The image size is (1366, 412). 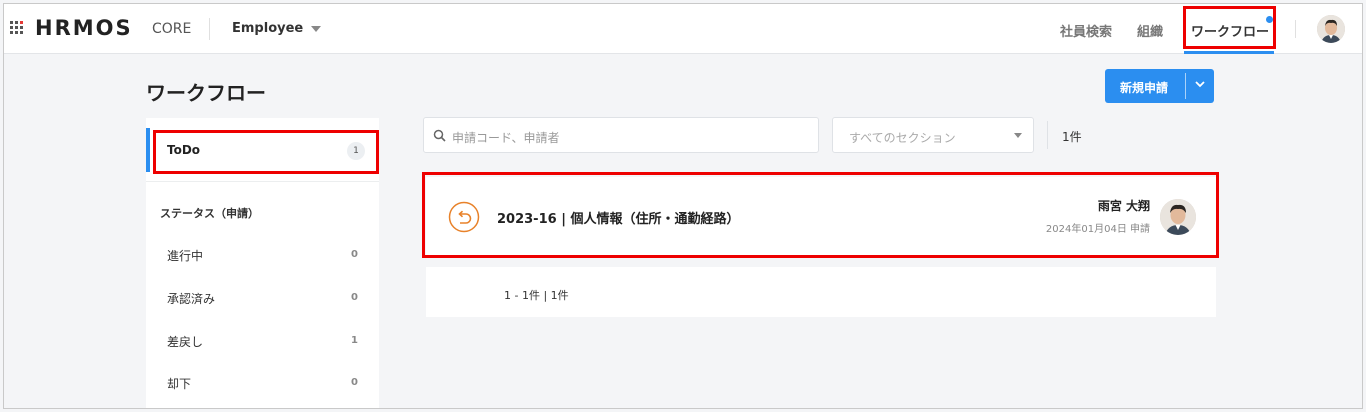 What do you see at coordinates (172, 29) in the screenshot?
I see `product-name: CORE` at bounding box center [172, 29].